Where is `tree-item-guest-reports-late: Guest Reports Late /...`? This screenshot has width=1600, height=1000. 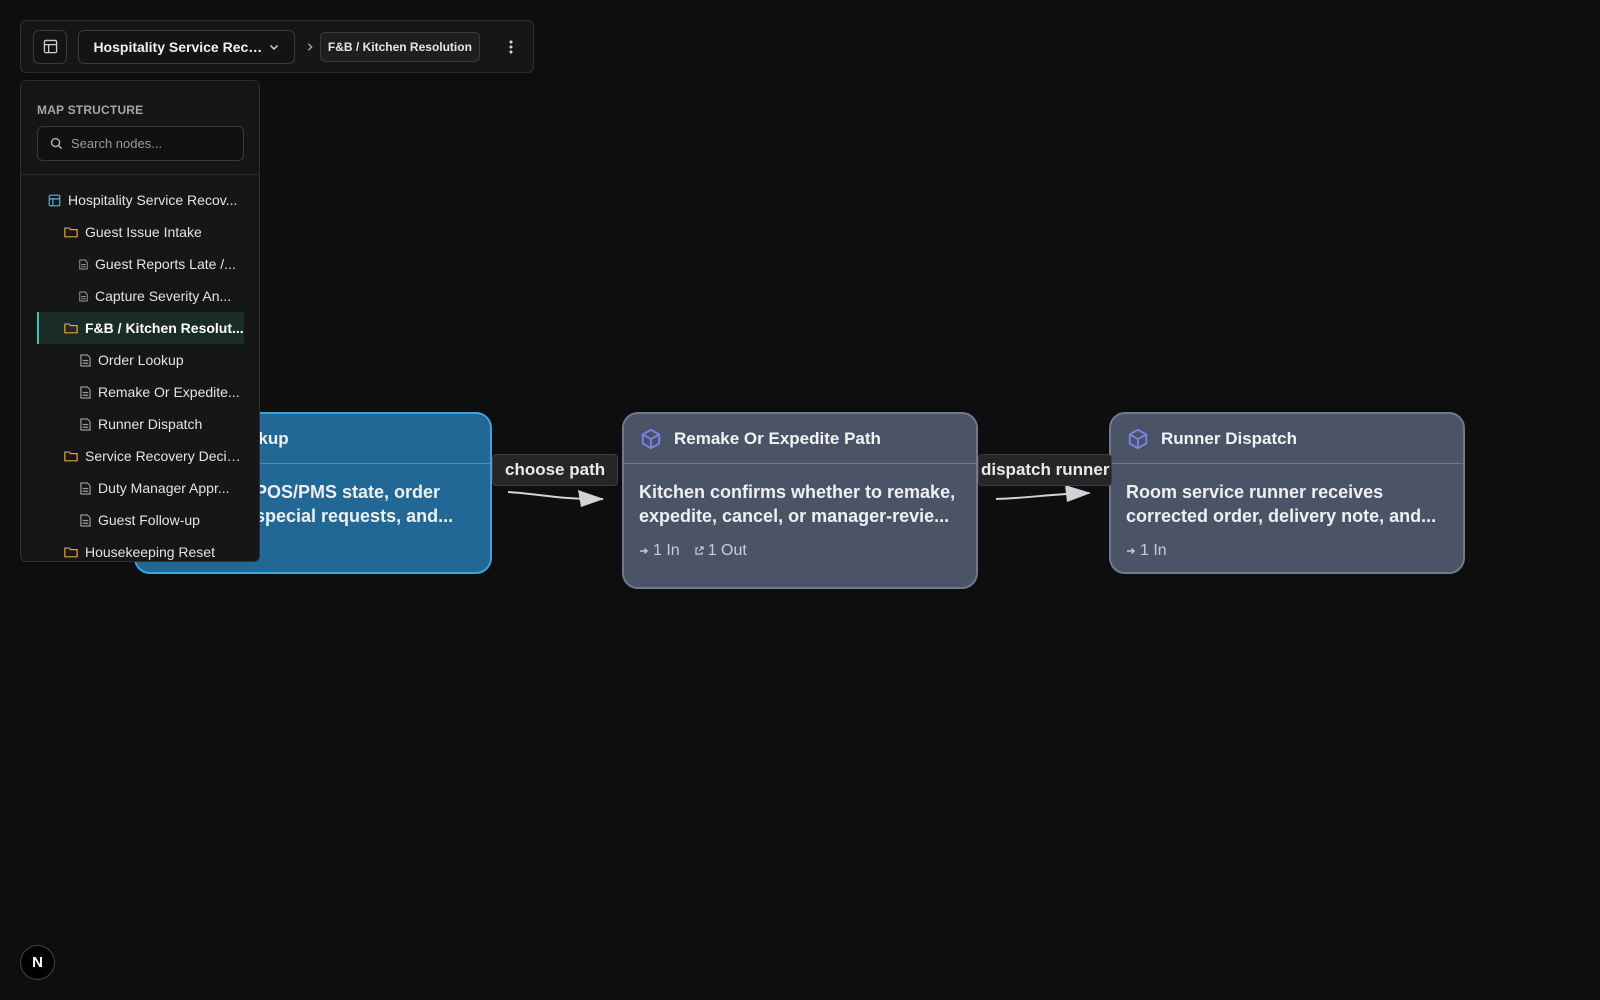 tree-item-guest-reports-late: Guest Reports Late /... is located at coordinates (140, 264).